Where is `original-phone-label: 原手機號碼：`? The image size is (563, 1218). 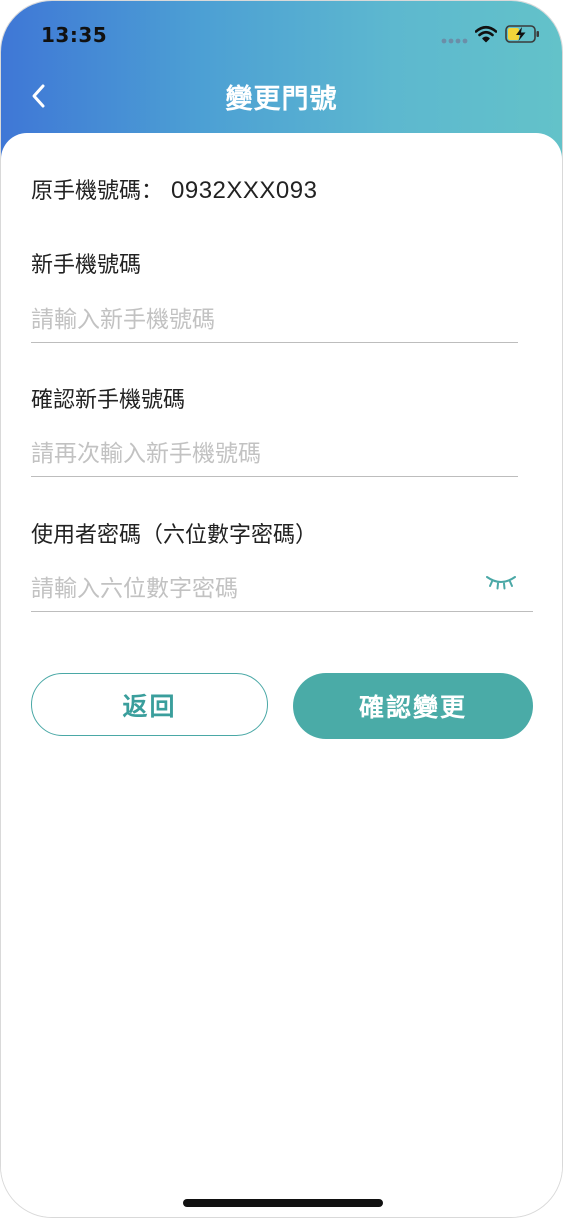
original-phone-label: 原手機號碼： is located at coordinates (97, 191).